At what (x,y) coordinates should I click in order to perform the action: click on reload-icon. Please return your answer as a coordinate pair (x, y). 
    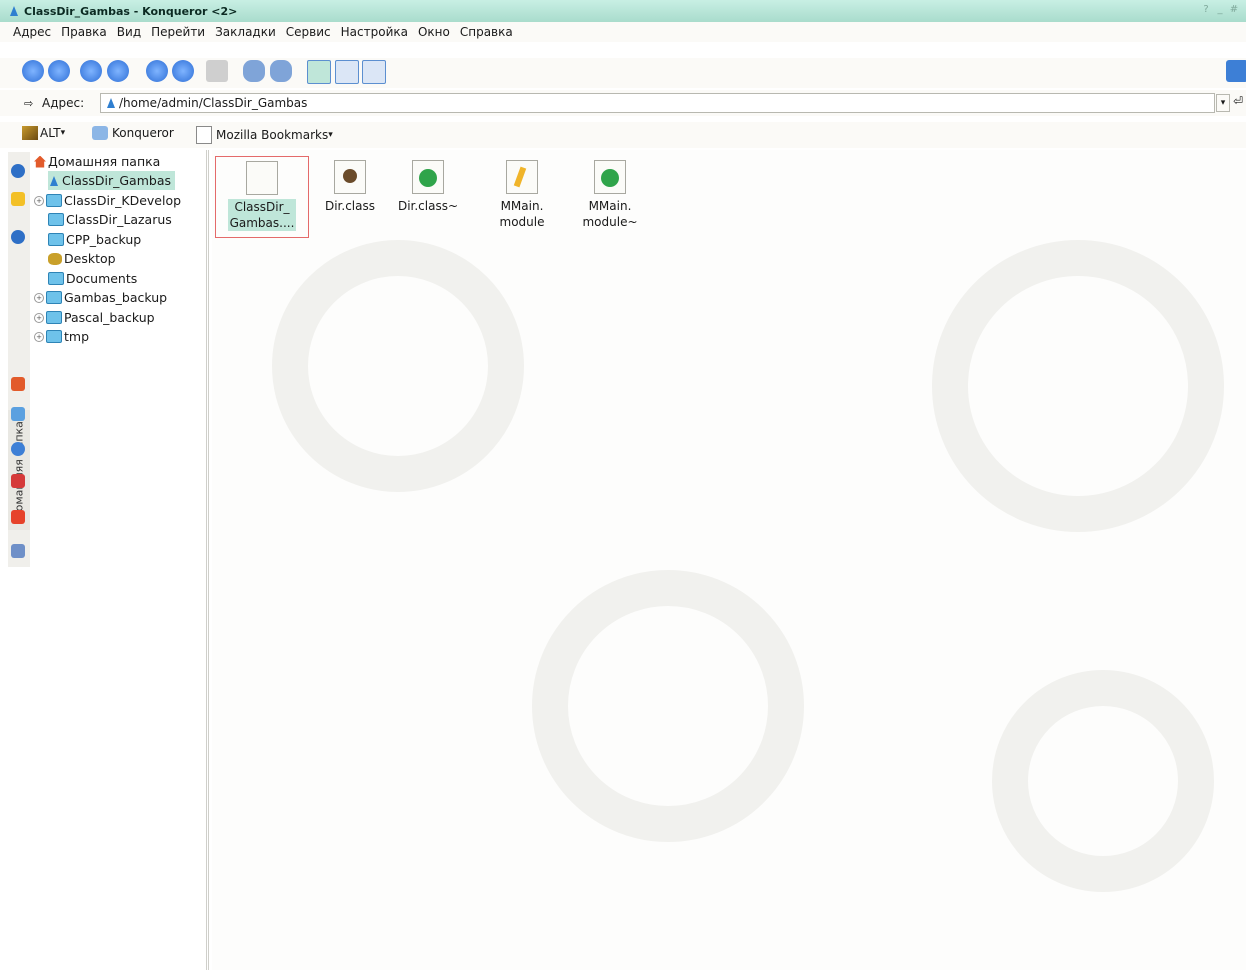
    Looking at the image, I should click on (157, 71).